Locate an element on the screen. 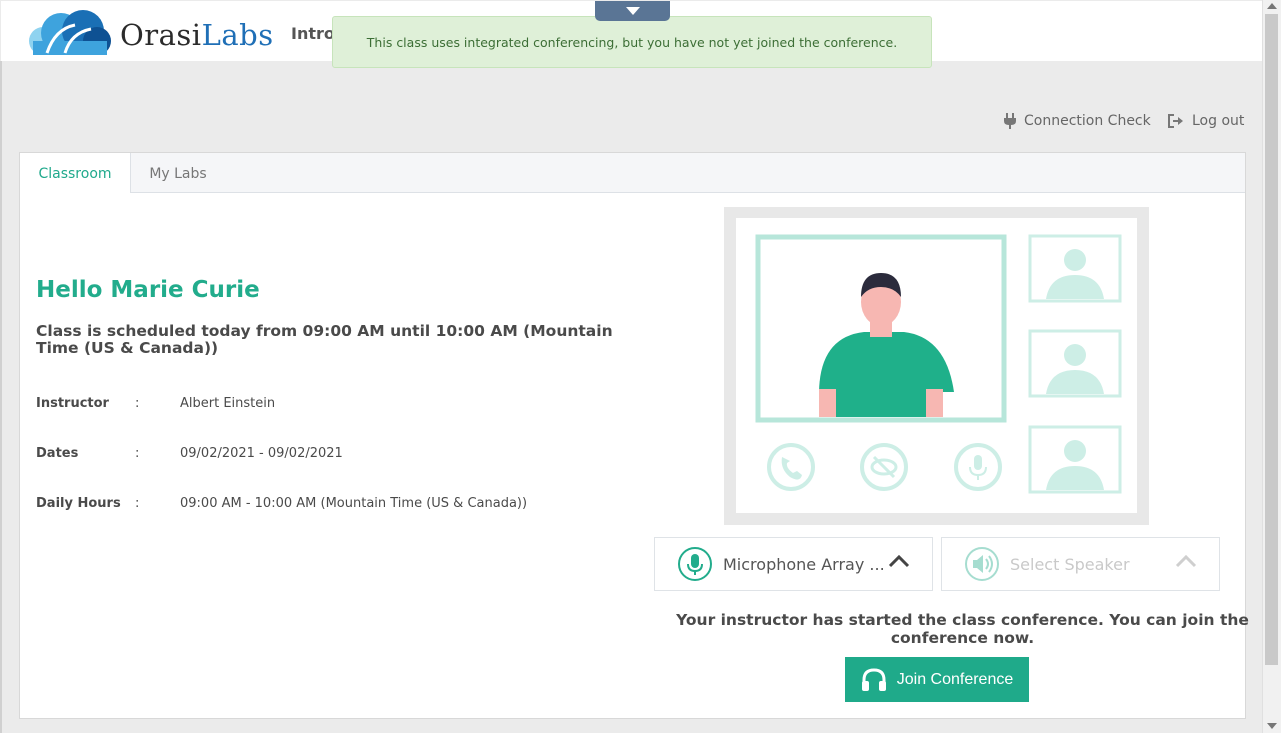  scrollbar-thumb is located at coordinates (1271, 339).